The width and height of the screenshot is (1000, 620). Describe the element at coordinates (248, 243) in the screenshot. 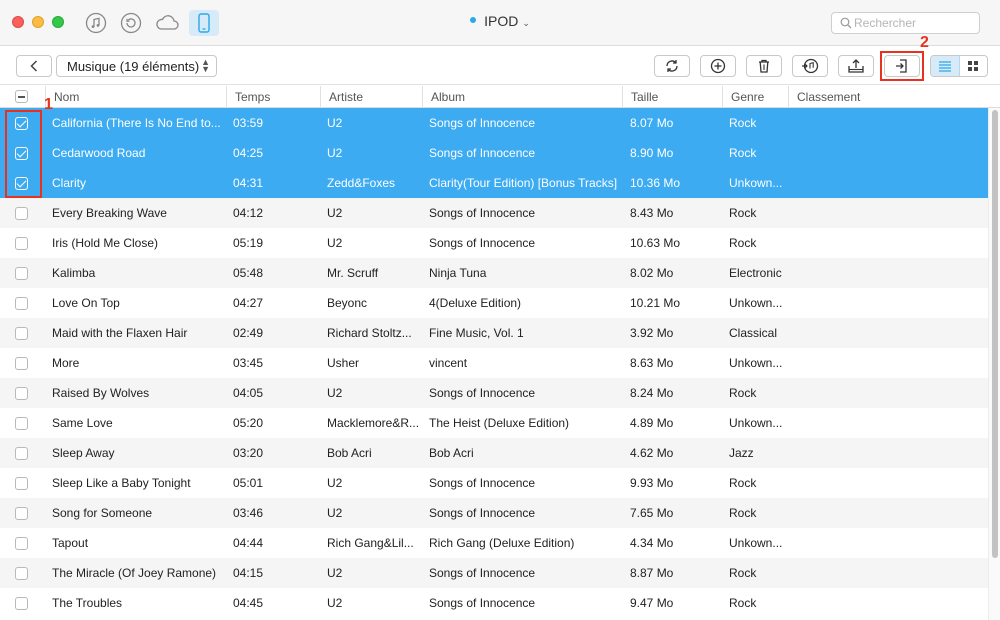

I see `cell-time: 05:19` at that location.